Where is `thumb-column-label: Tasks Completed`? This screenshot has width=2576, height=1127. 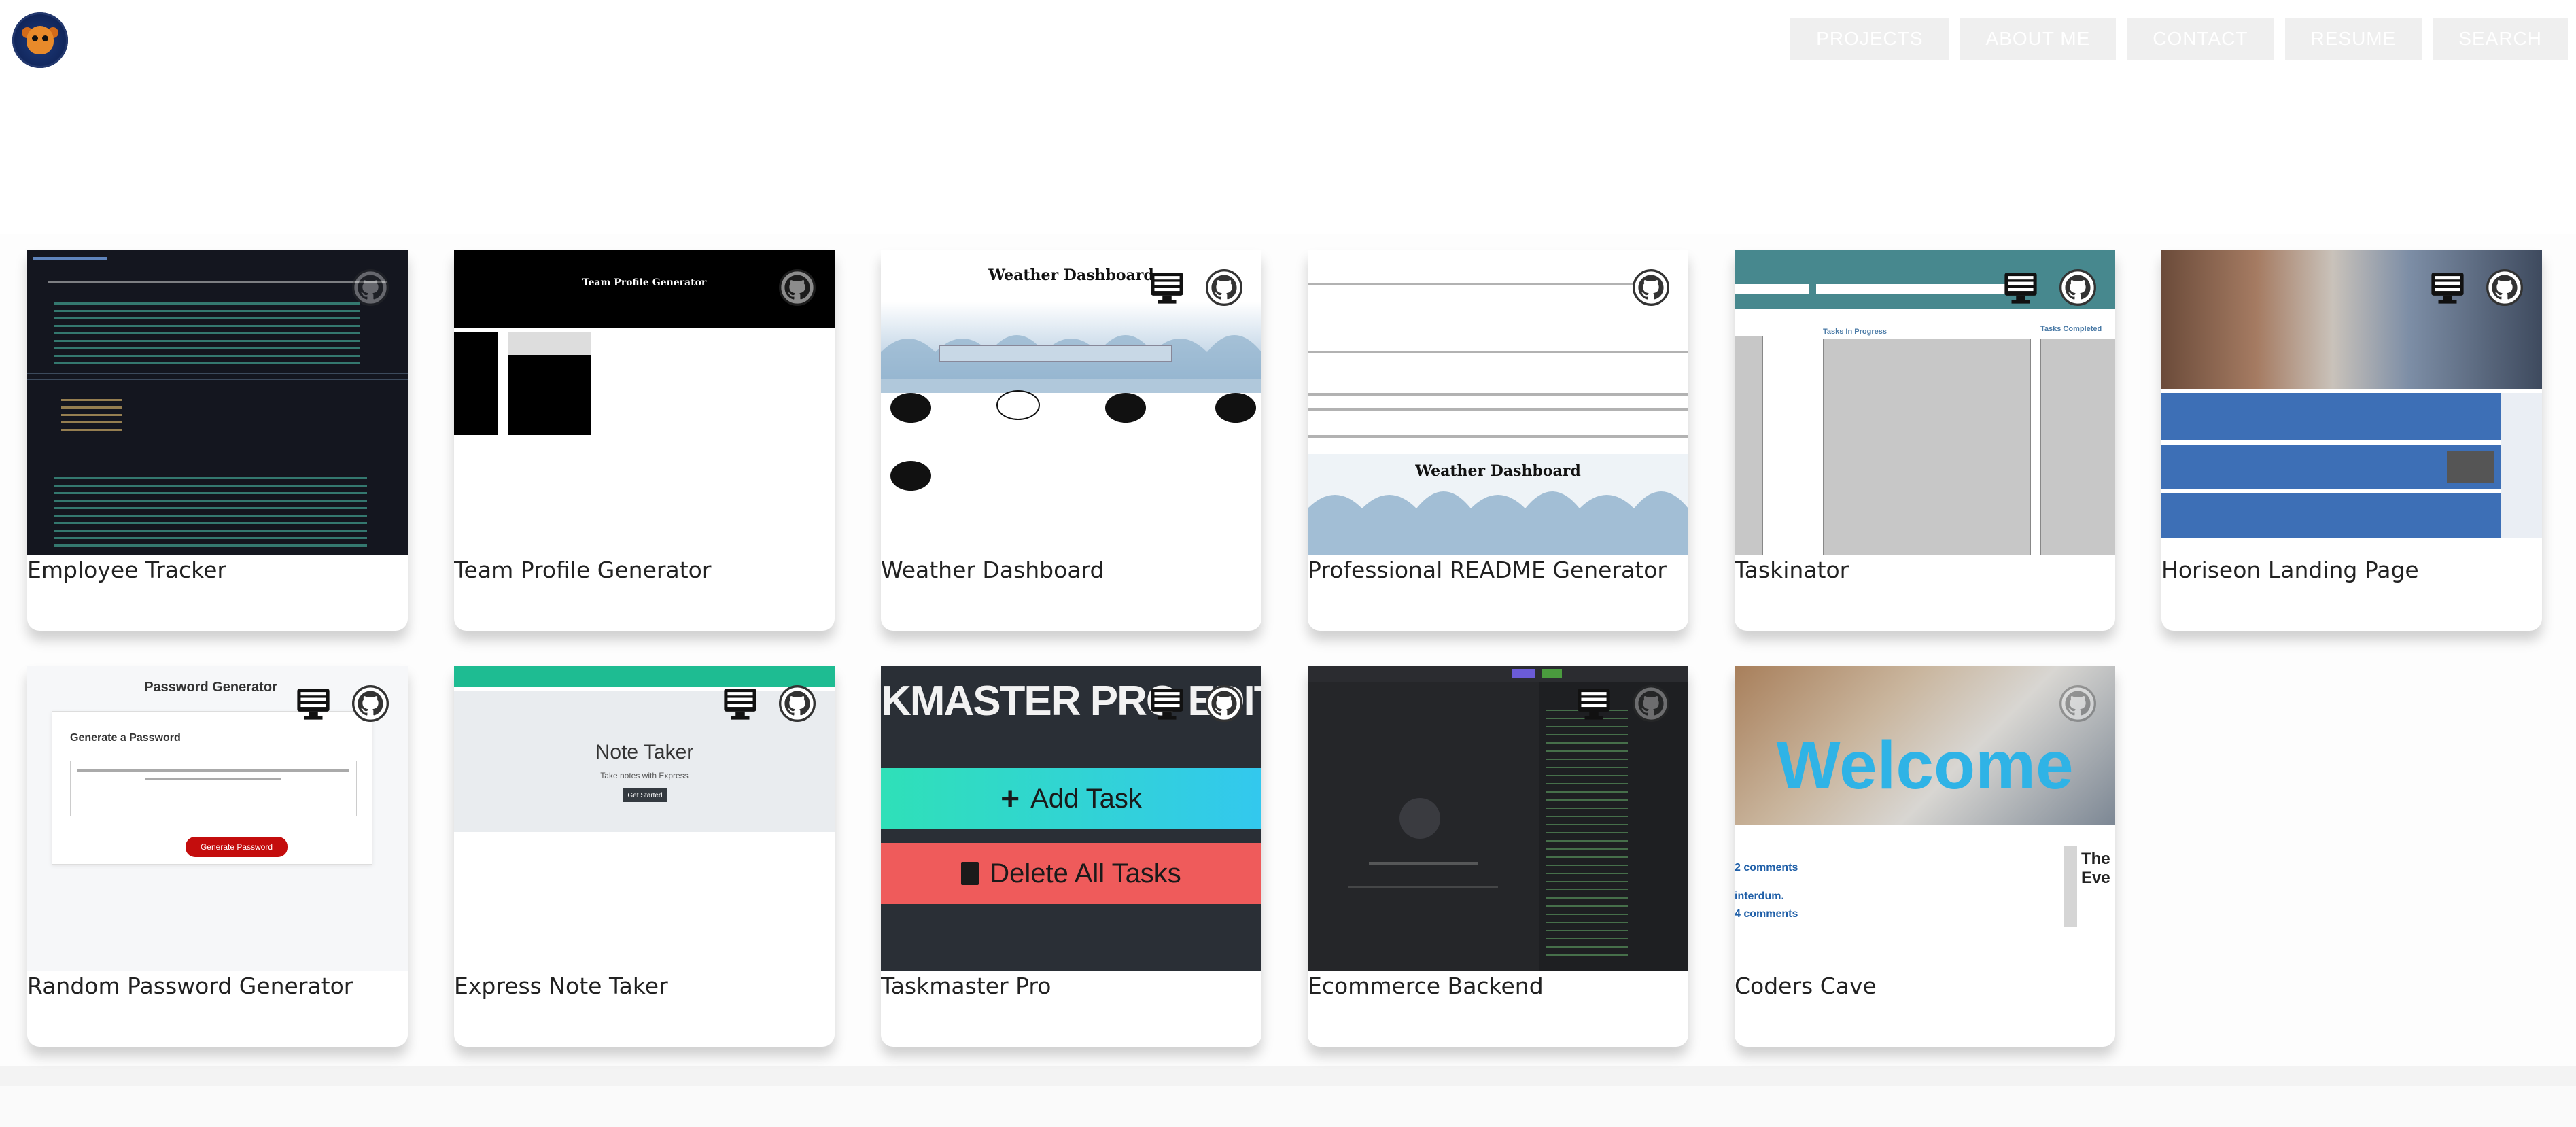
thumb-column-label: Tasks Completed is located at coordinates (2071, 329).